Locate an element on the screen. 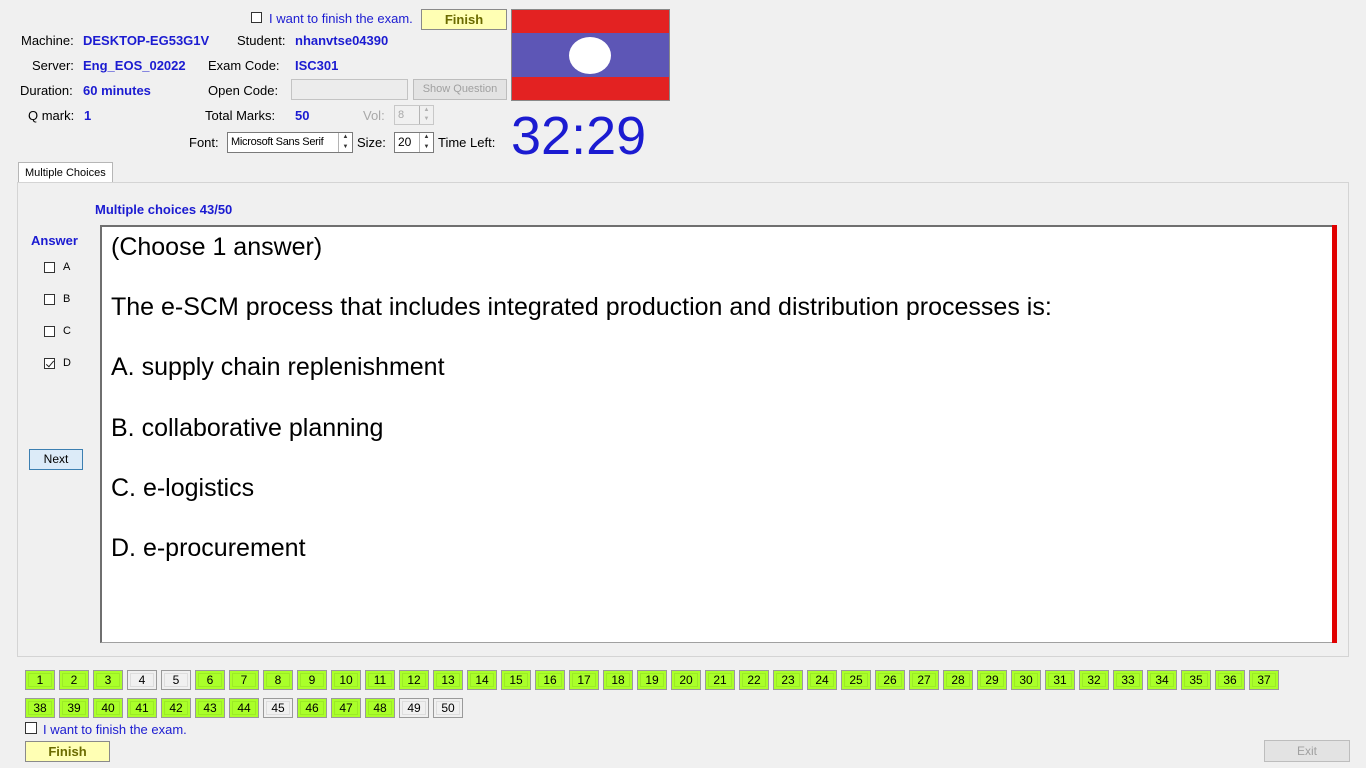 The image size is (1366, 768). question-nav-button: 6 is located at coordinates (210, 680).